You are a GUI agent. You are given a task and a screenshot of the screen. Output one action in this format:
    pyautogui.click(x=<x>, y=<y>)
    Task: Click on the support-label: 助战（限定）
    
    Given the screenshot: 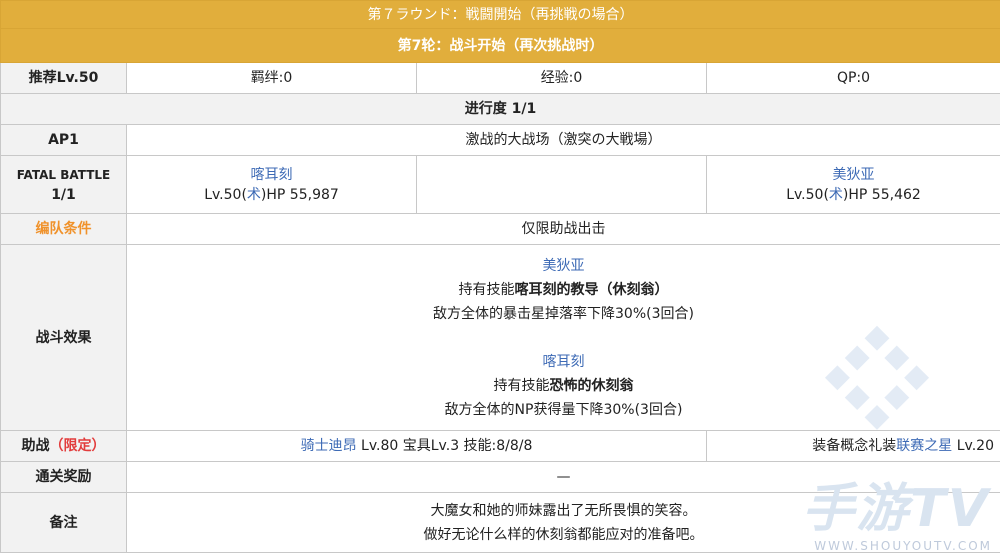 What is the action you would take?
    pyautogui.click(x=63, y=446)
    